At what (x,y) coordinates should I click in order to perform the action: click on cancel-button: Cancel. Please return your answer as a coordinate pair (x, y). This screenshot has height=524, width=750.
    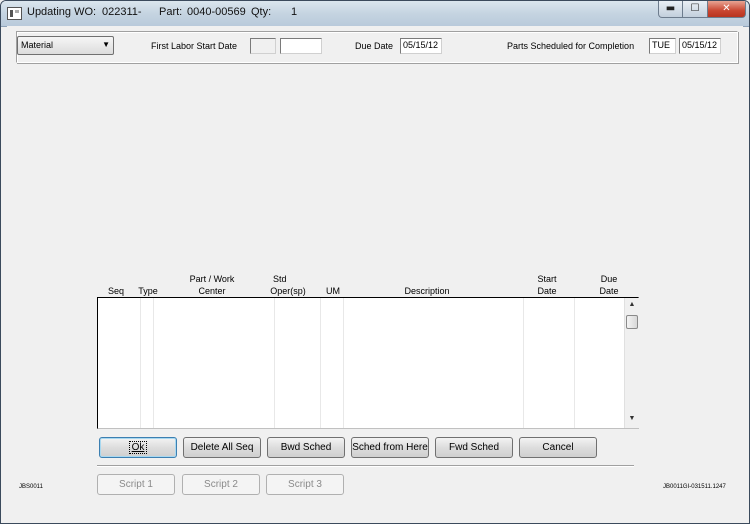
    Looking at the image, I should click on (558, 447).